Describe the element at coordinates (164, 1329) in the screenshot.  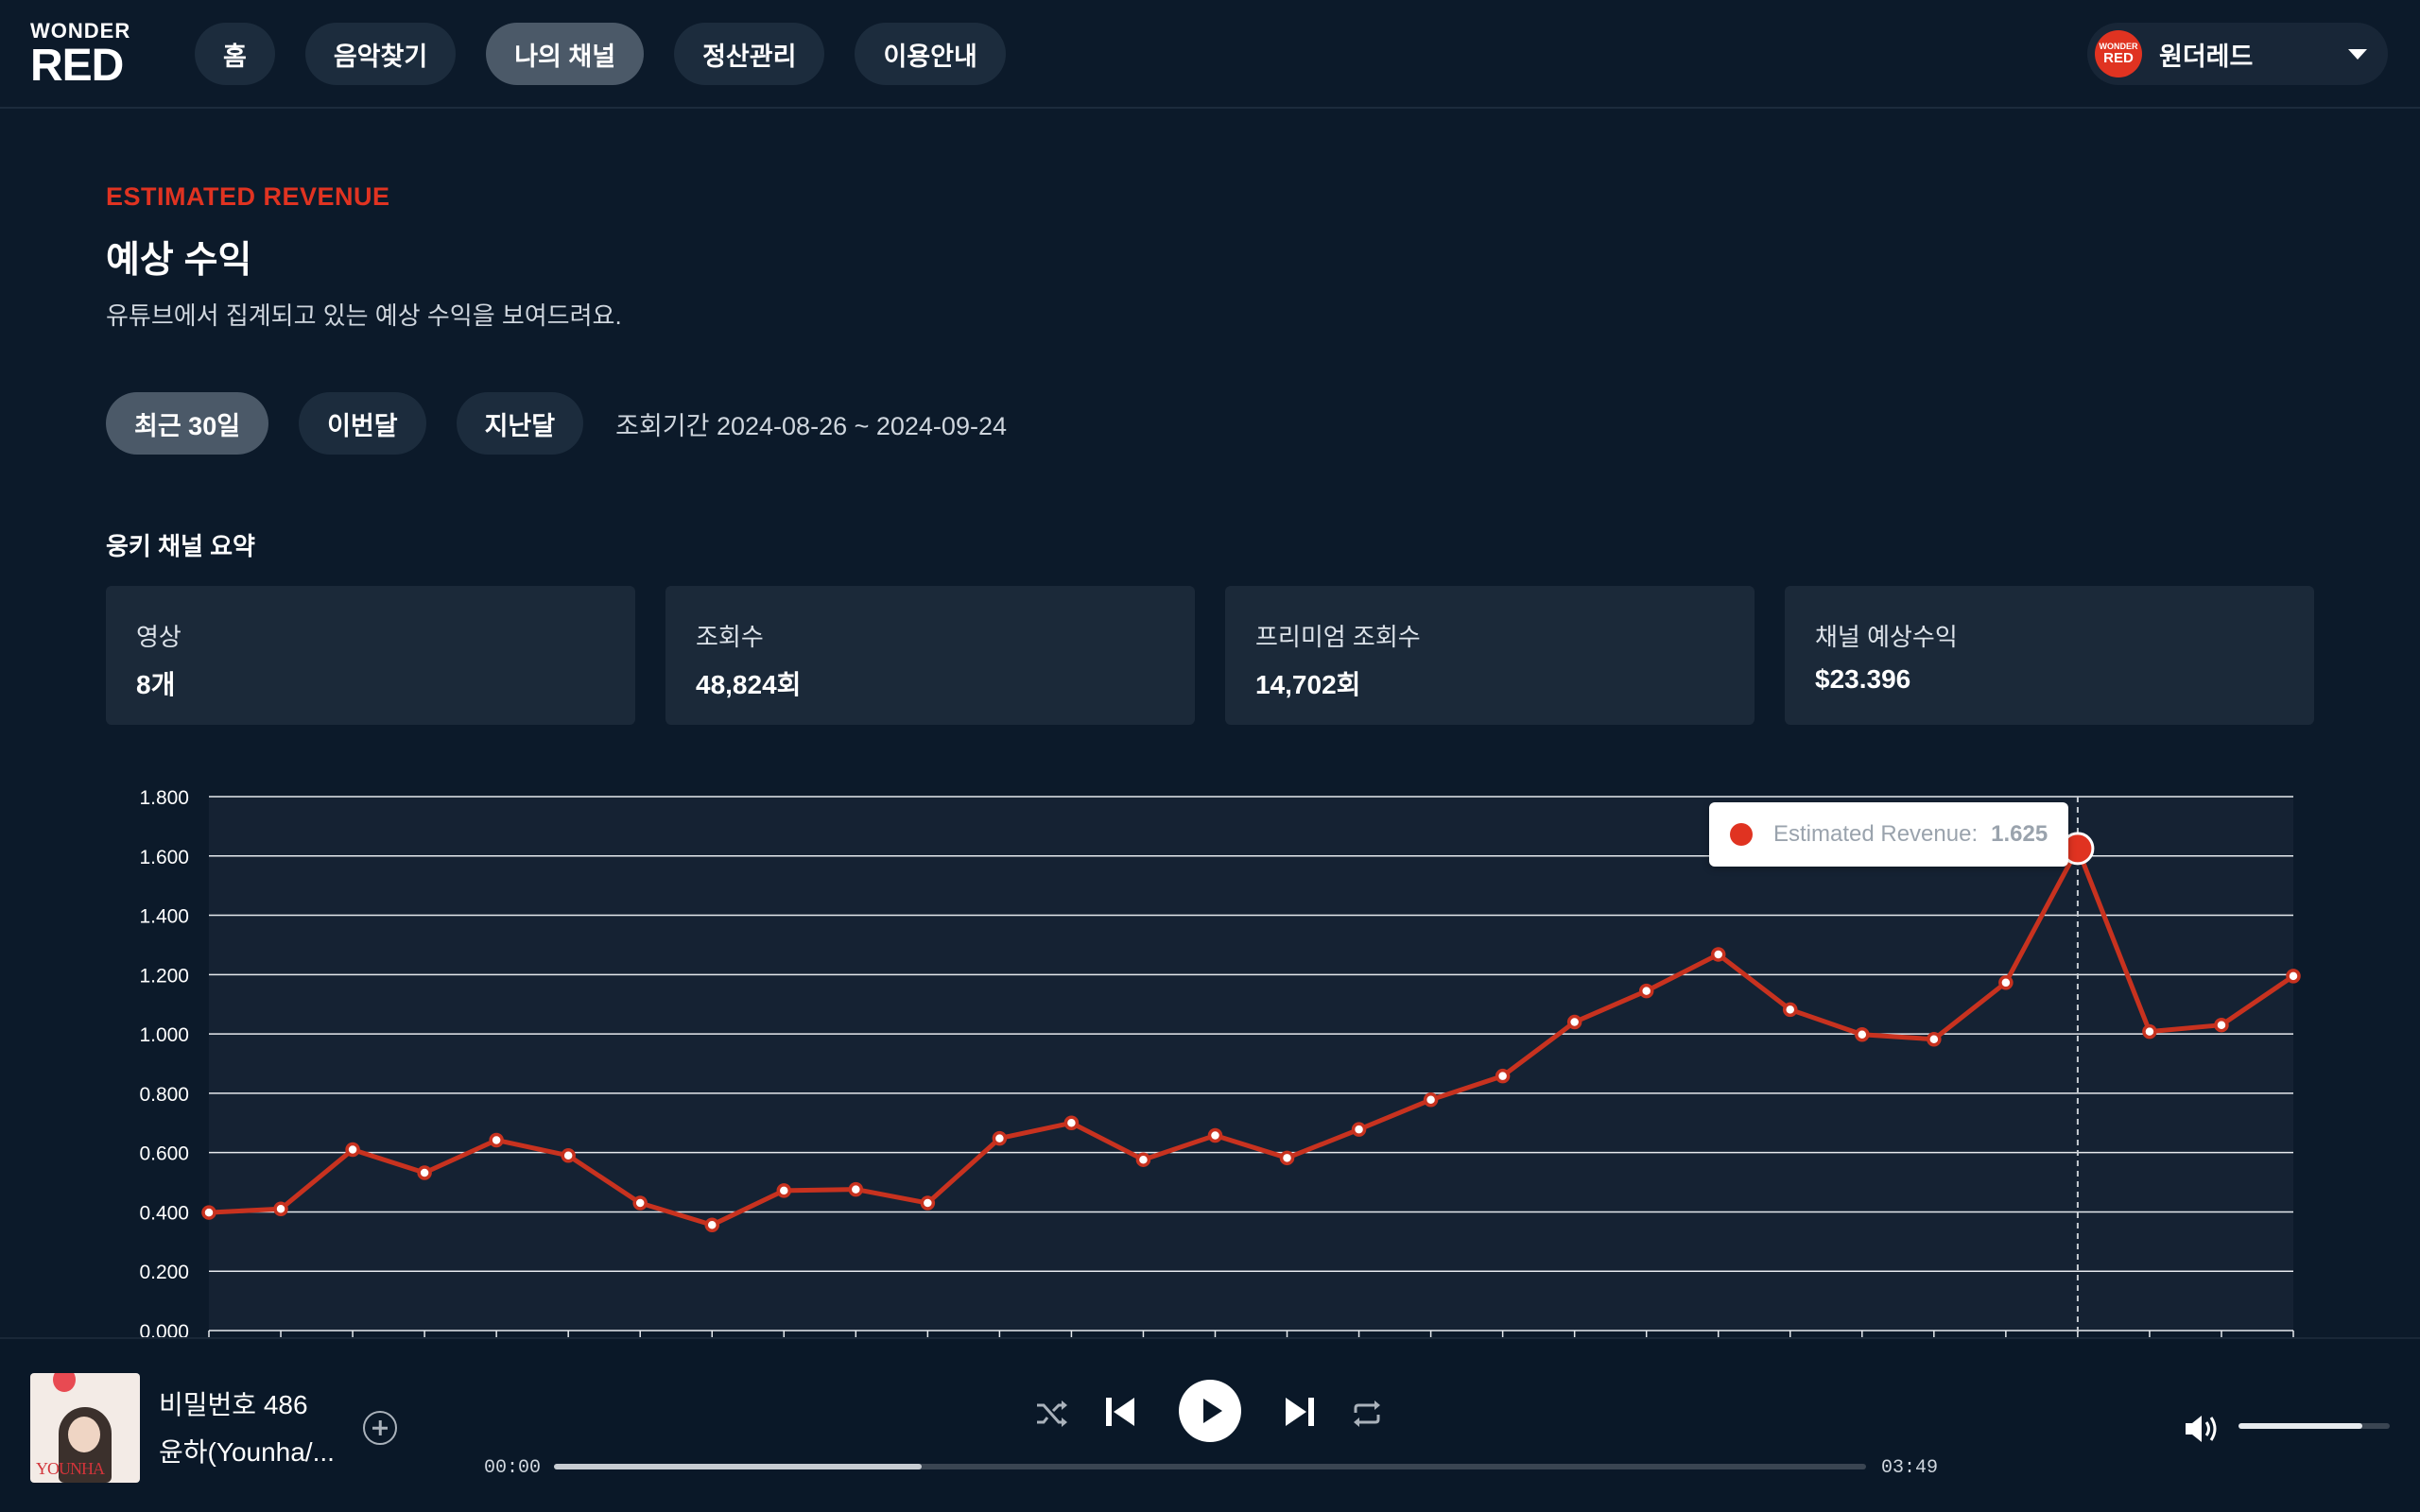
I see `y-tick-label: 0.000` at that location.